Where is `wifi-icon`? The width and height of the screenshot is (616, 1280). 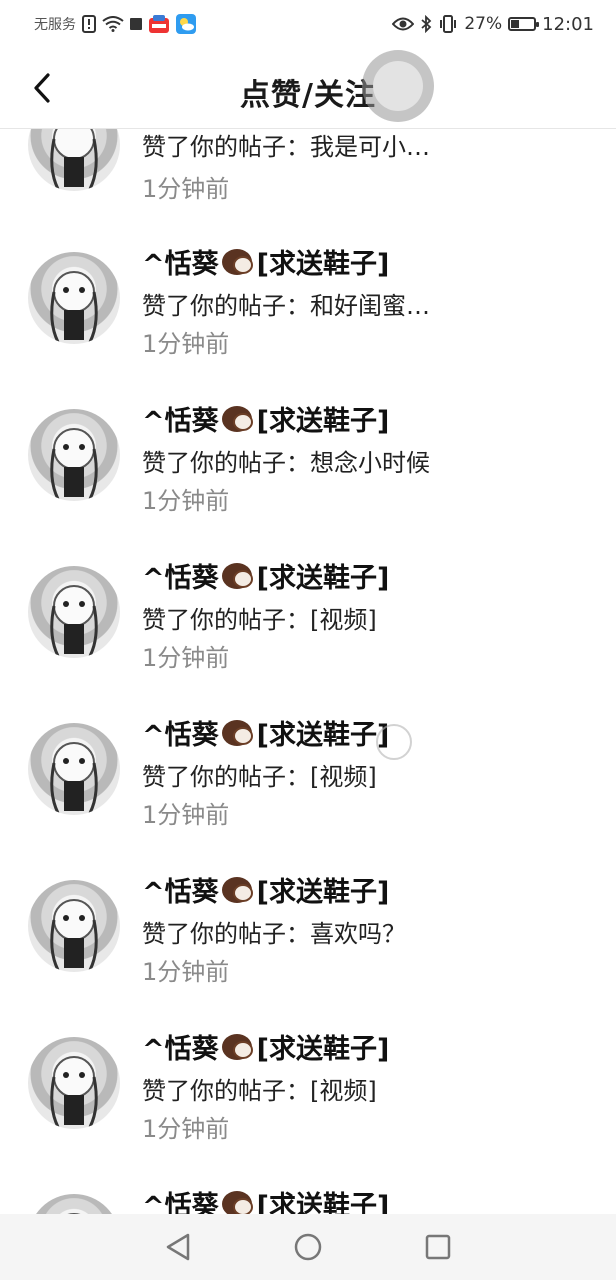
wifi-icon is located at coordinates (113, 24).